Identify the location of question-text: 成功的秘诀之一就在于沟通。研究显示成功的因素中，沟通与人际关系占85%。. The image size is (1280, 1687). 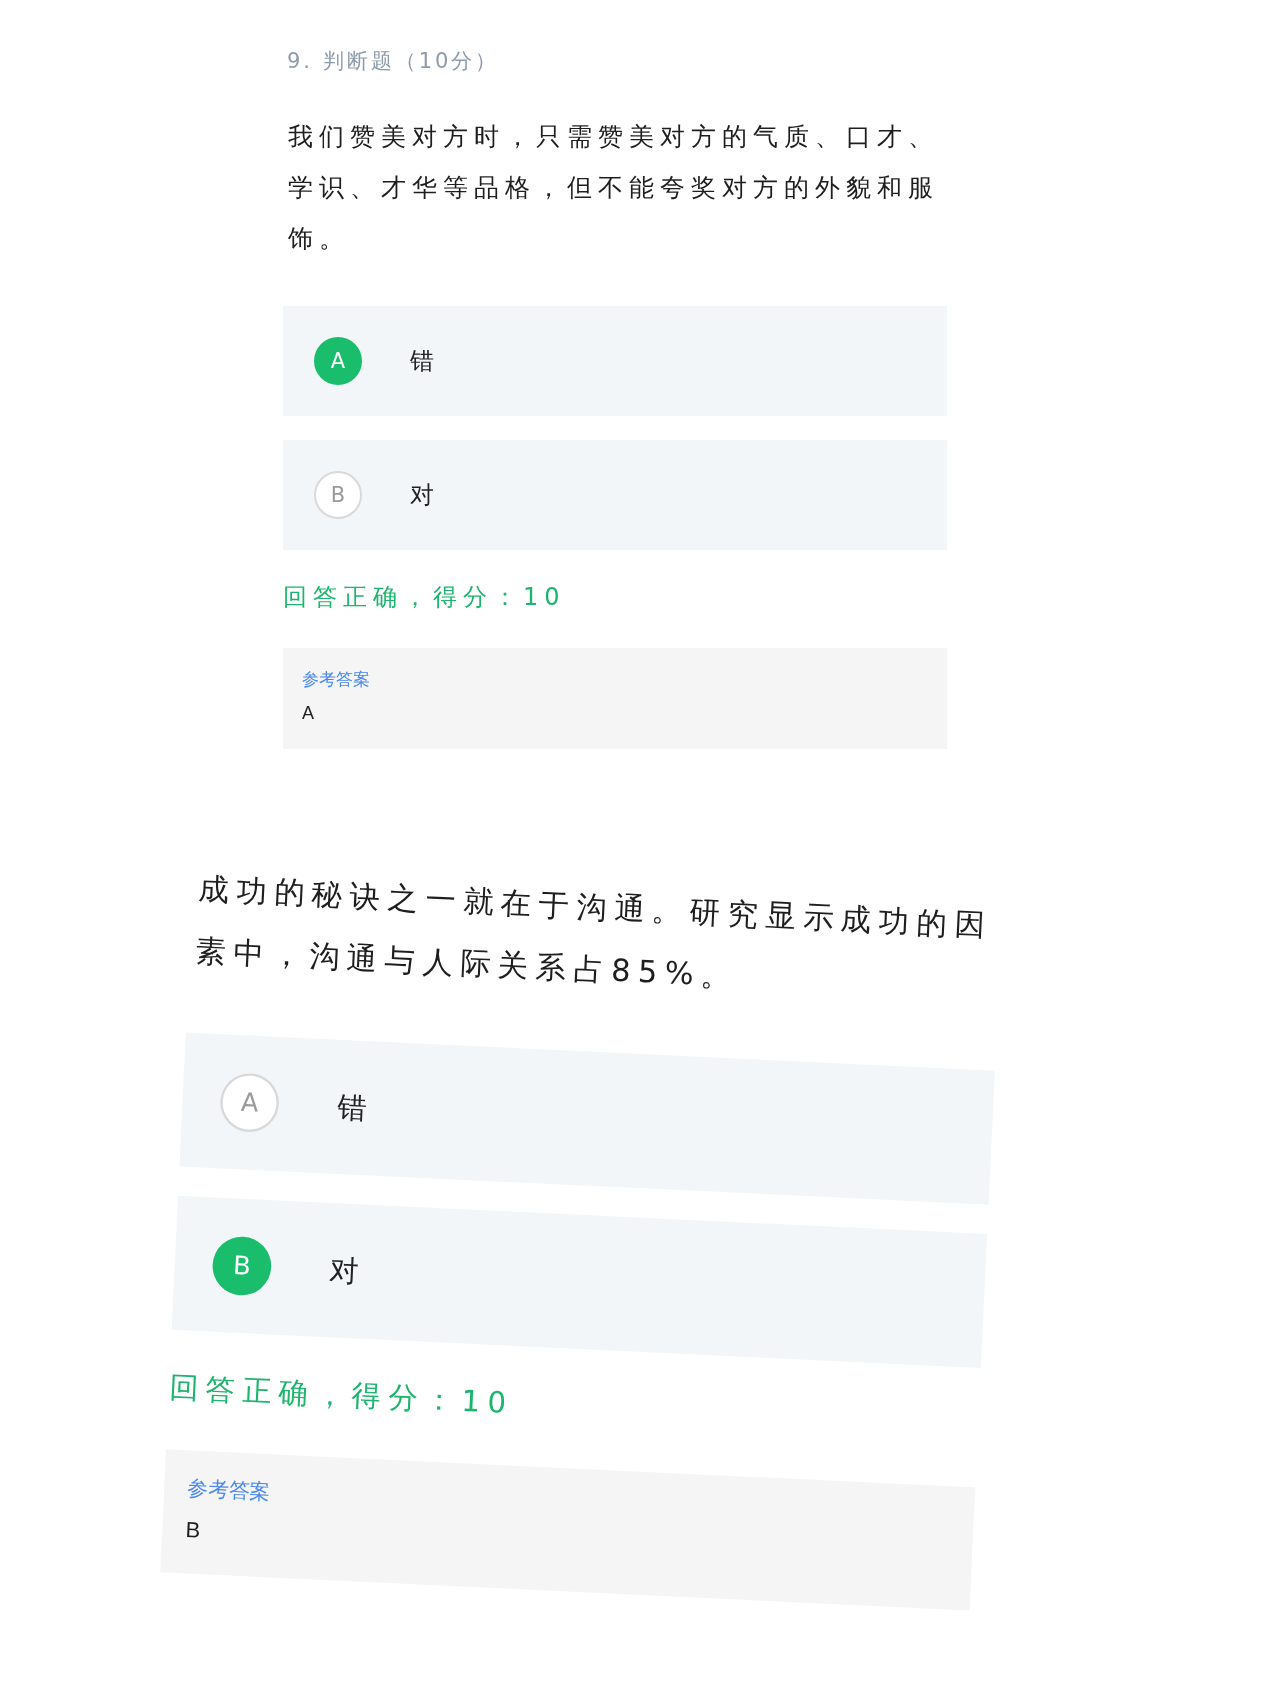
(594, 932).